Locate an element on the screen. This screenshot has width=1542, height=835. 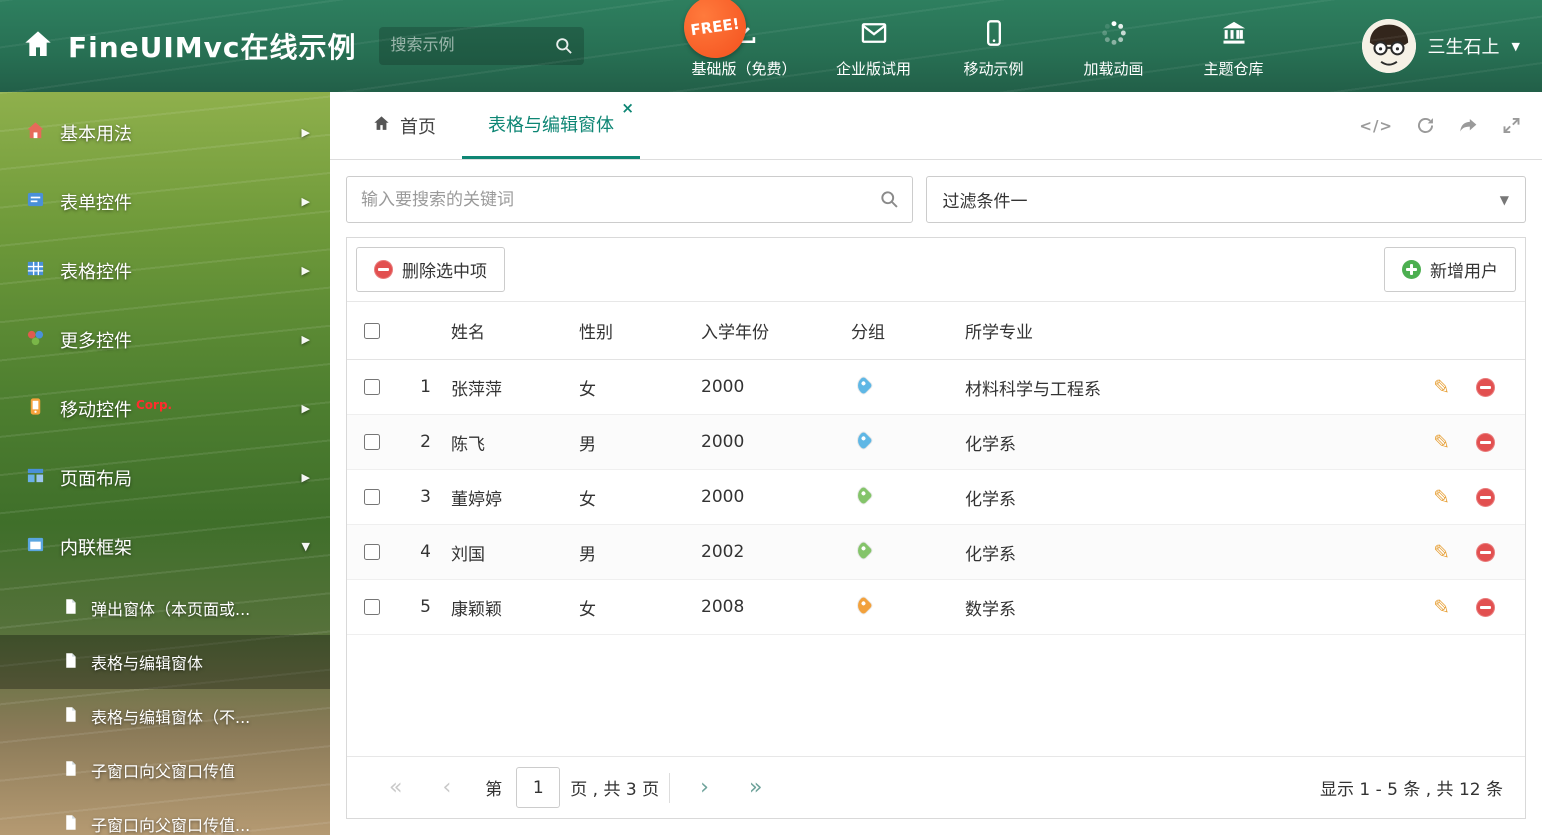
page-number-input is located at coordinates (538, 787).